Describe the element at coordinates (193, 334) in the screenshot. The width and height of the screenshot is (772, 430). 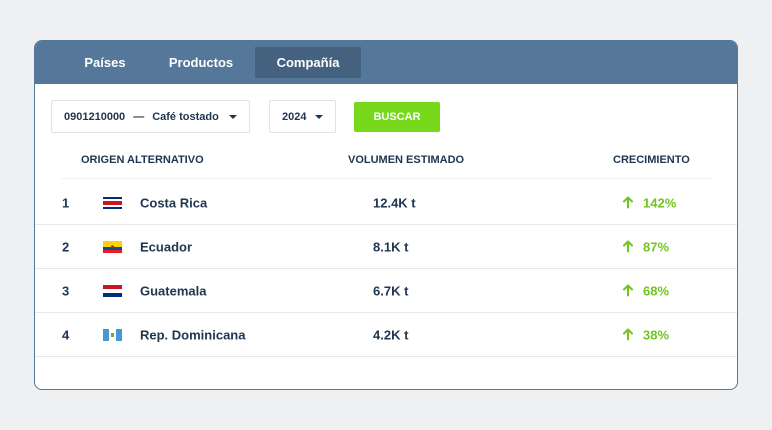
I see `country-name: Rep. Dominicana` at that location.